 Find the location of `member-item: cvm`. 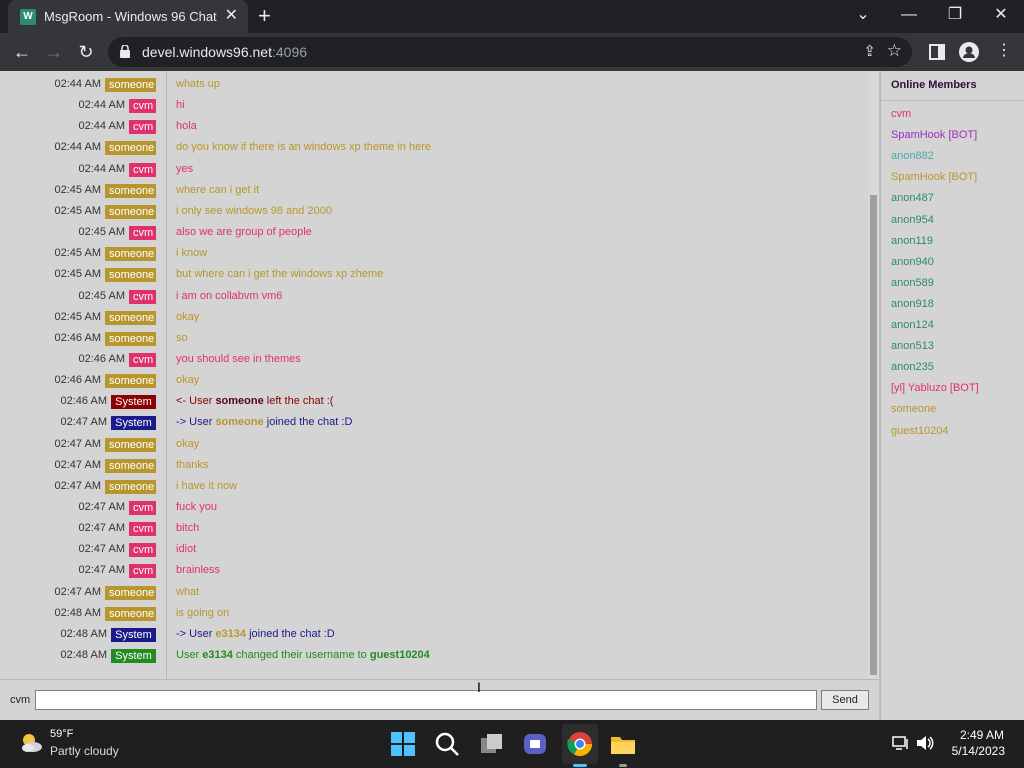

member-item: cvm is located at coordinates (901, 114).